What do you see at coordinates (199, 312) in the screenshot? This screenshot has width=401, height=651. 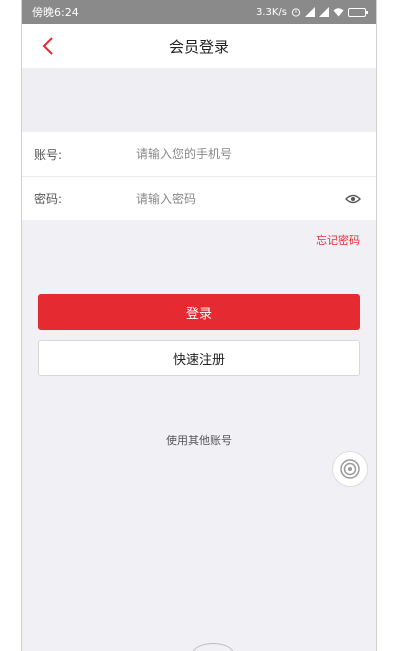 I see `login-button: 登录` at bounding box center [199, 312].